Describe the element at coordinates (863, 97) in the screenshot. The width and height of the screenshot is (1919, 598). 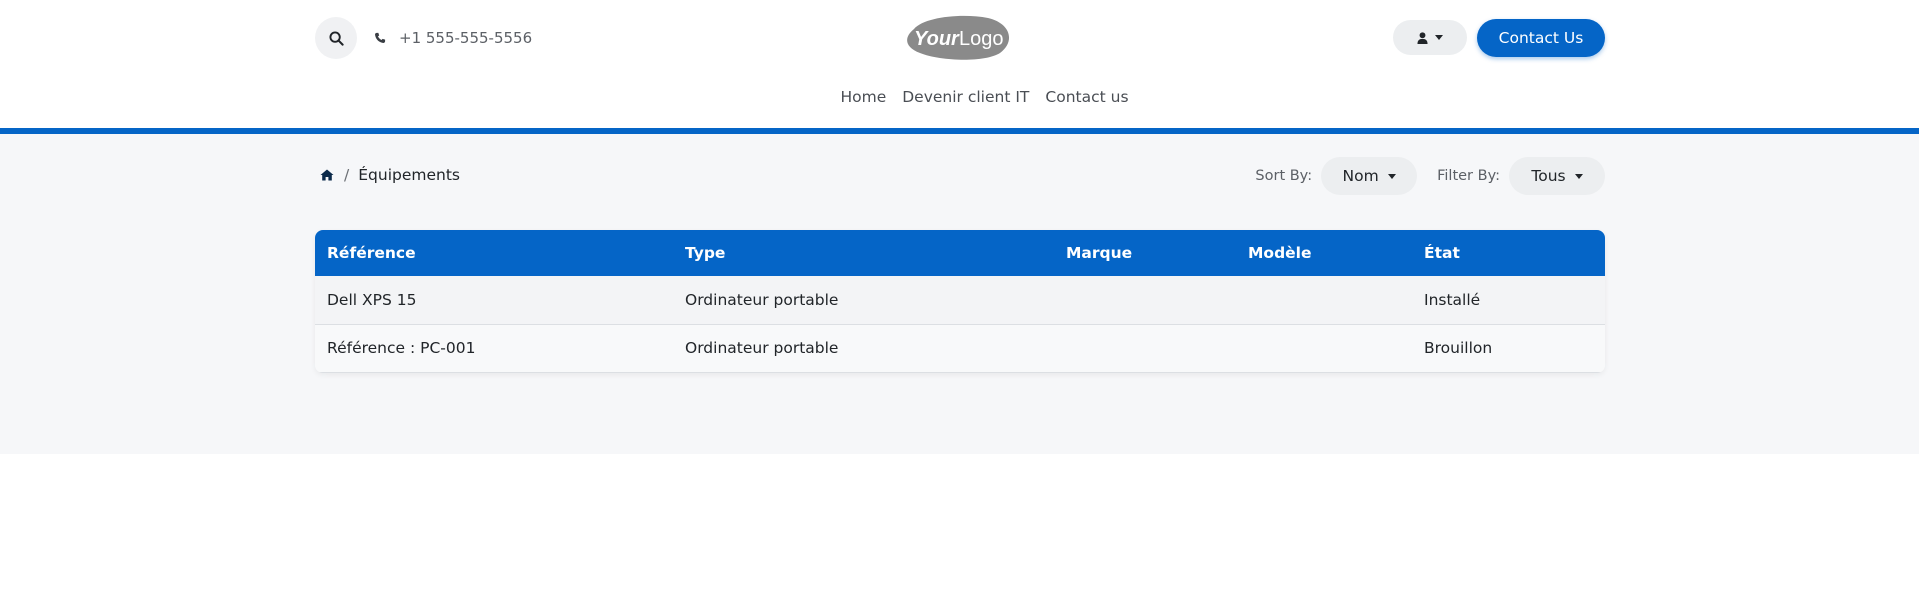
I see `nav-item-home: Home` at that location.